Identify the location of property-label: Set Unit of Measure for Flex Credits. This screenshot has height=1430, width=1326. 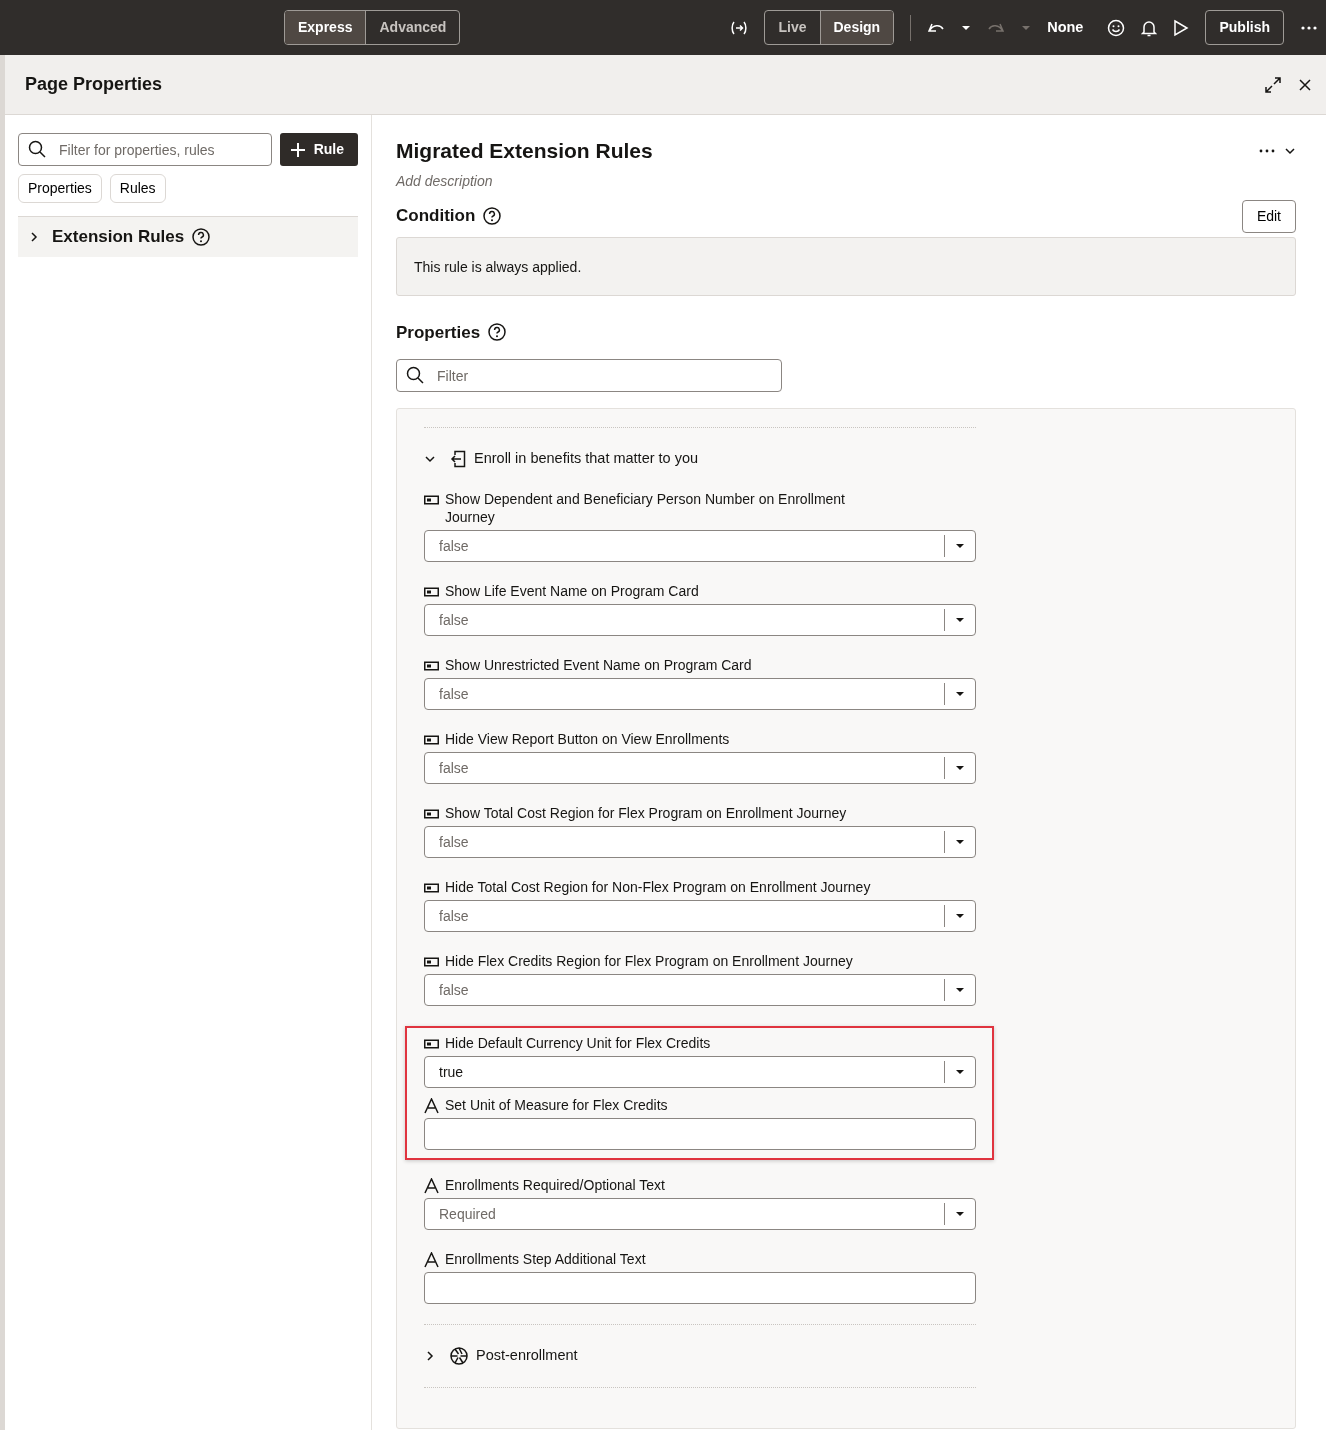
(556, 1105).